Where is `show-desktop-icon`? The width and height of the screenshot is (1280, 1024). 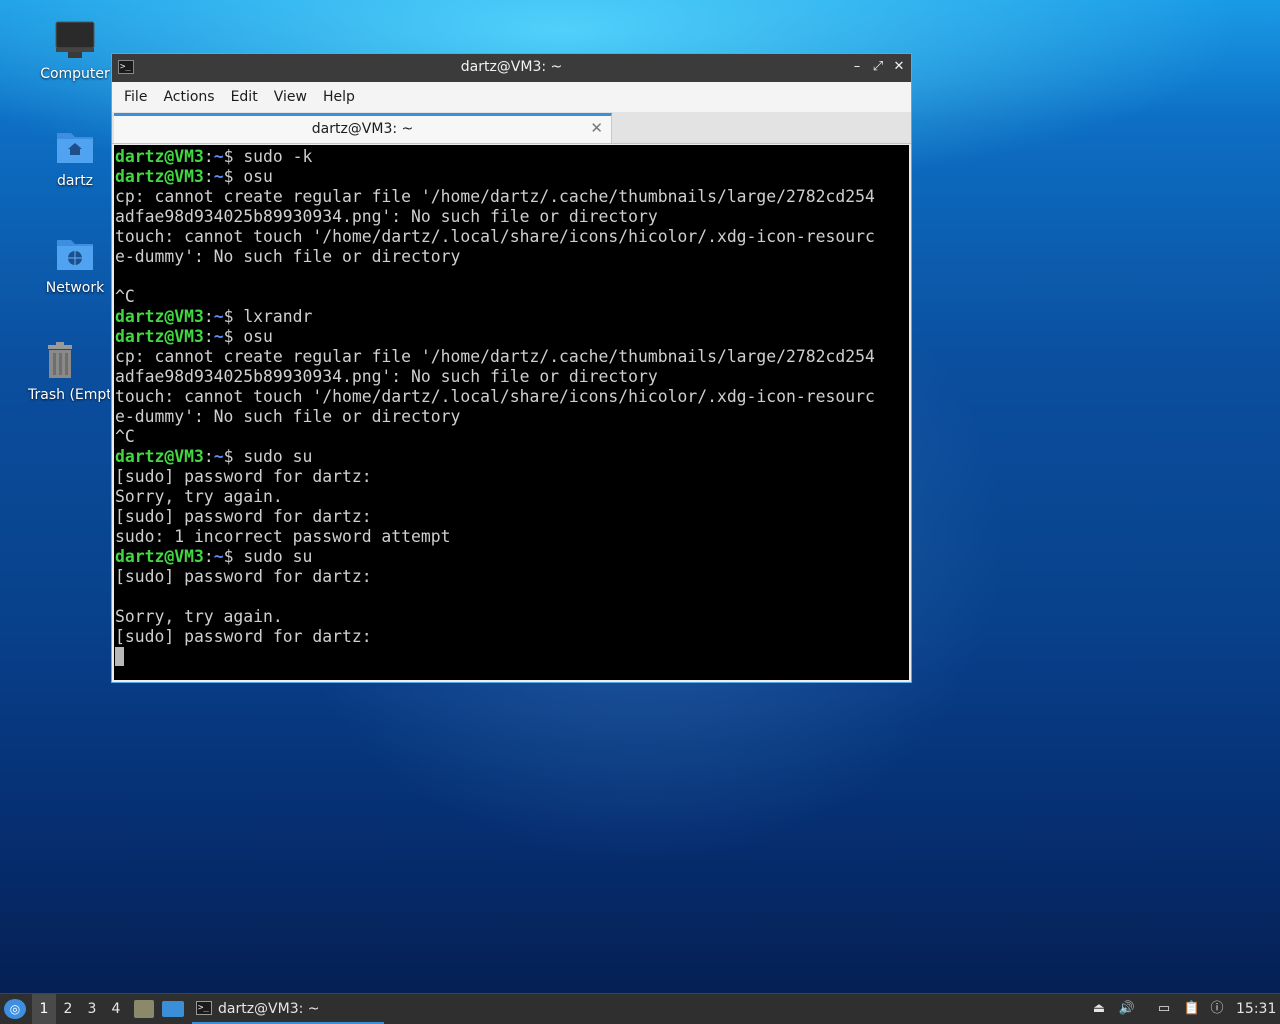 show-desktop-icon is located at coordinates (173, 1009).